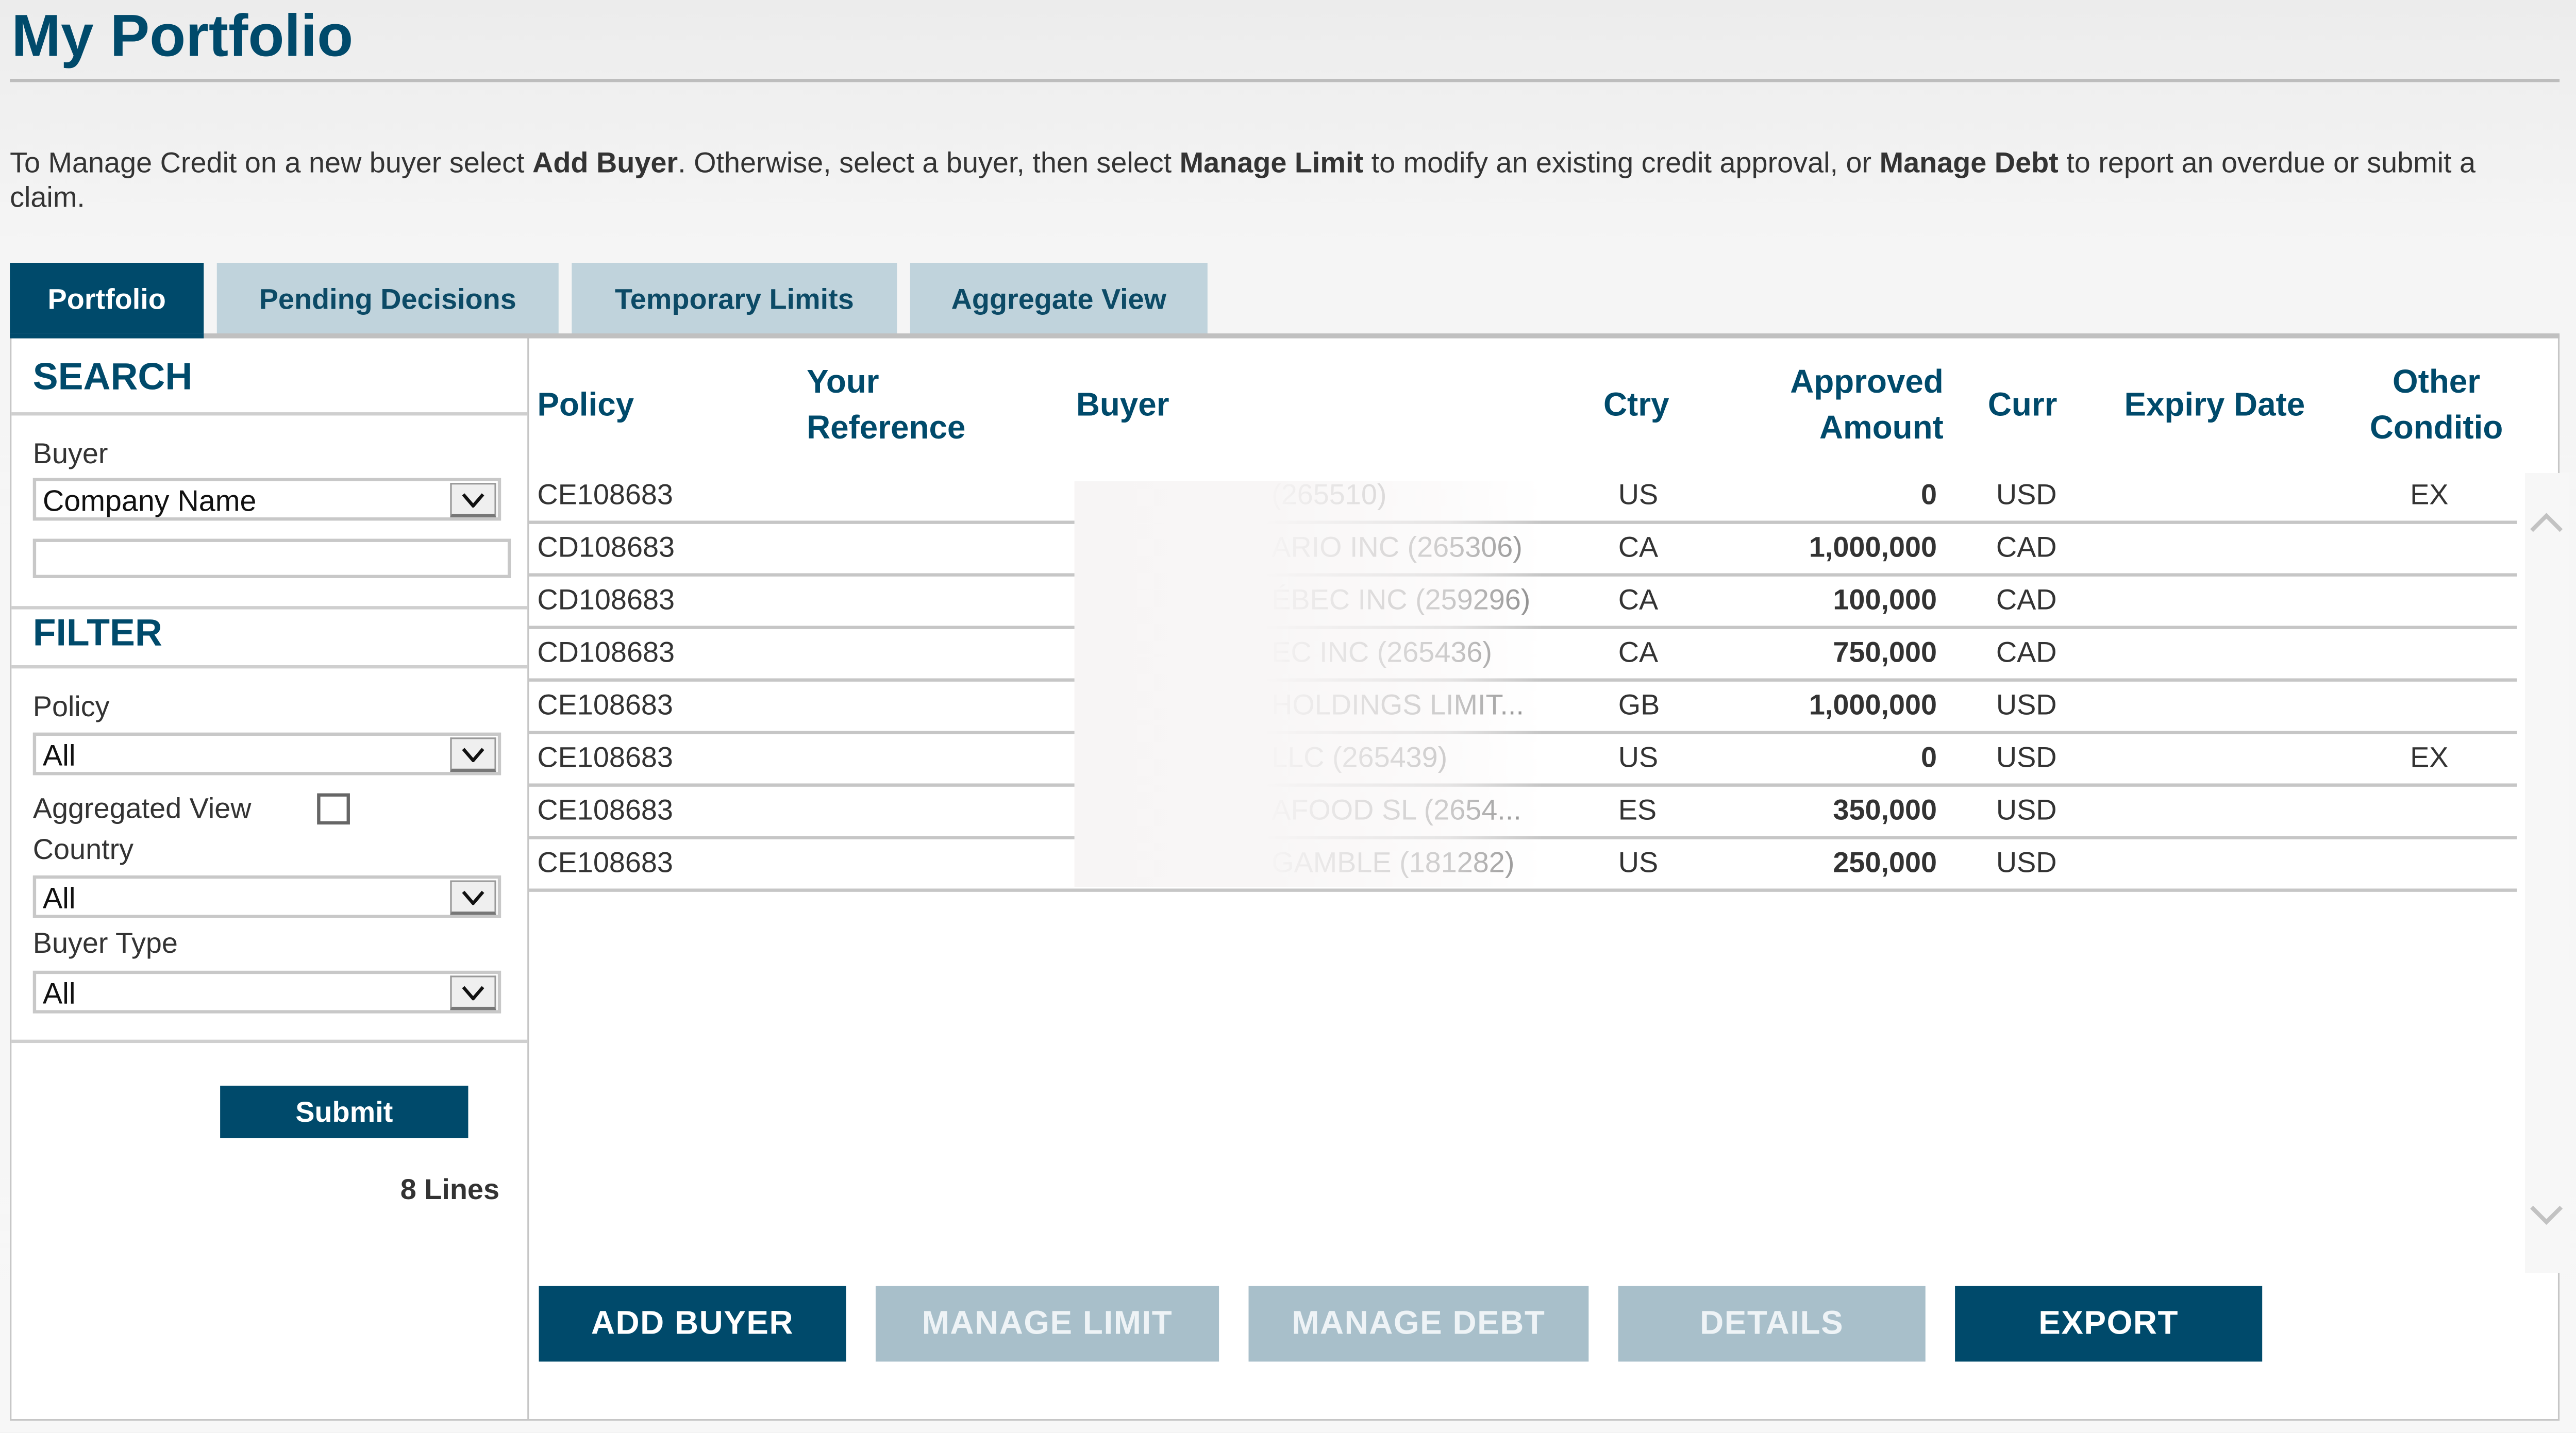  What do you see at coordinates (266, 896) in the screenshot?
I see `country-select: All` at bounding box center [266, 896].